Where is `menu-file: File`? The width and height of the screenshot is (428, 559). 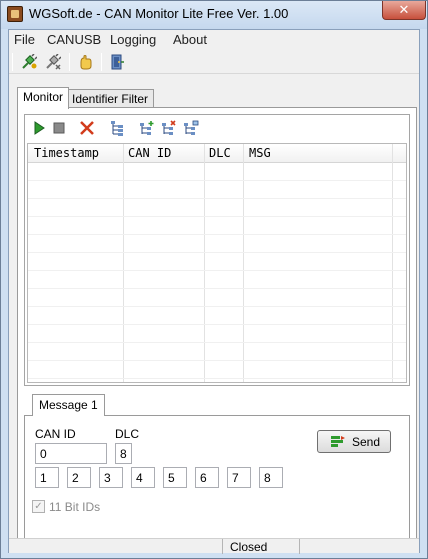 menu-file: File is located at coordinates (24, 39).